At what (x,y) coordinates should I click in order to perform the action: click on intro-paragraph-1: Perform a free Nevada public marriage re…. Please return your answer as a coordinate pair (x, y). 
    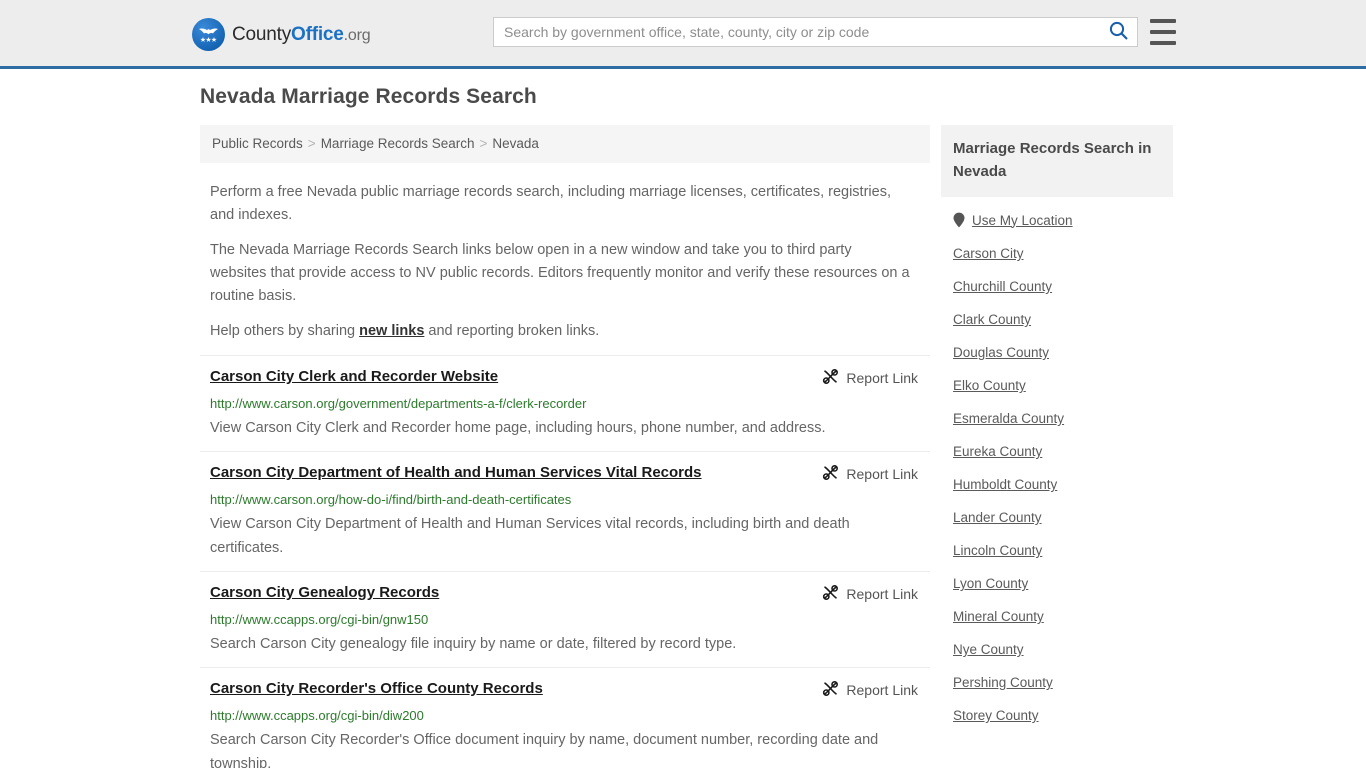
    Looking at the image, I should click on (550, 203).